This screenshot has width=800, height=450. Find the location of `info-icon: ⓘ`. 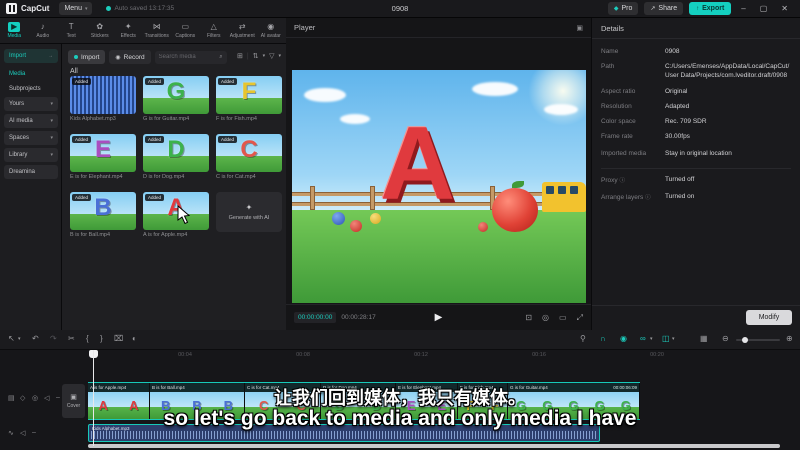

info-icon: ⓘ is located at coordinates (648, 198).